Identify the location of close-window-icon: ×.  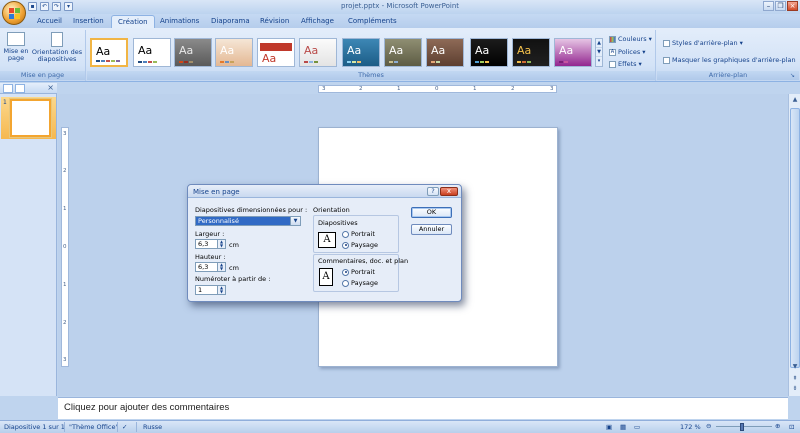
(792, 6).